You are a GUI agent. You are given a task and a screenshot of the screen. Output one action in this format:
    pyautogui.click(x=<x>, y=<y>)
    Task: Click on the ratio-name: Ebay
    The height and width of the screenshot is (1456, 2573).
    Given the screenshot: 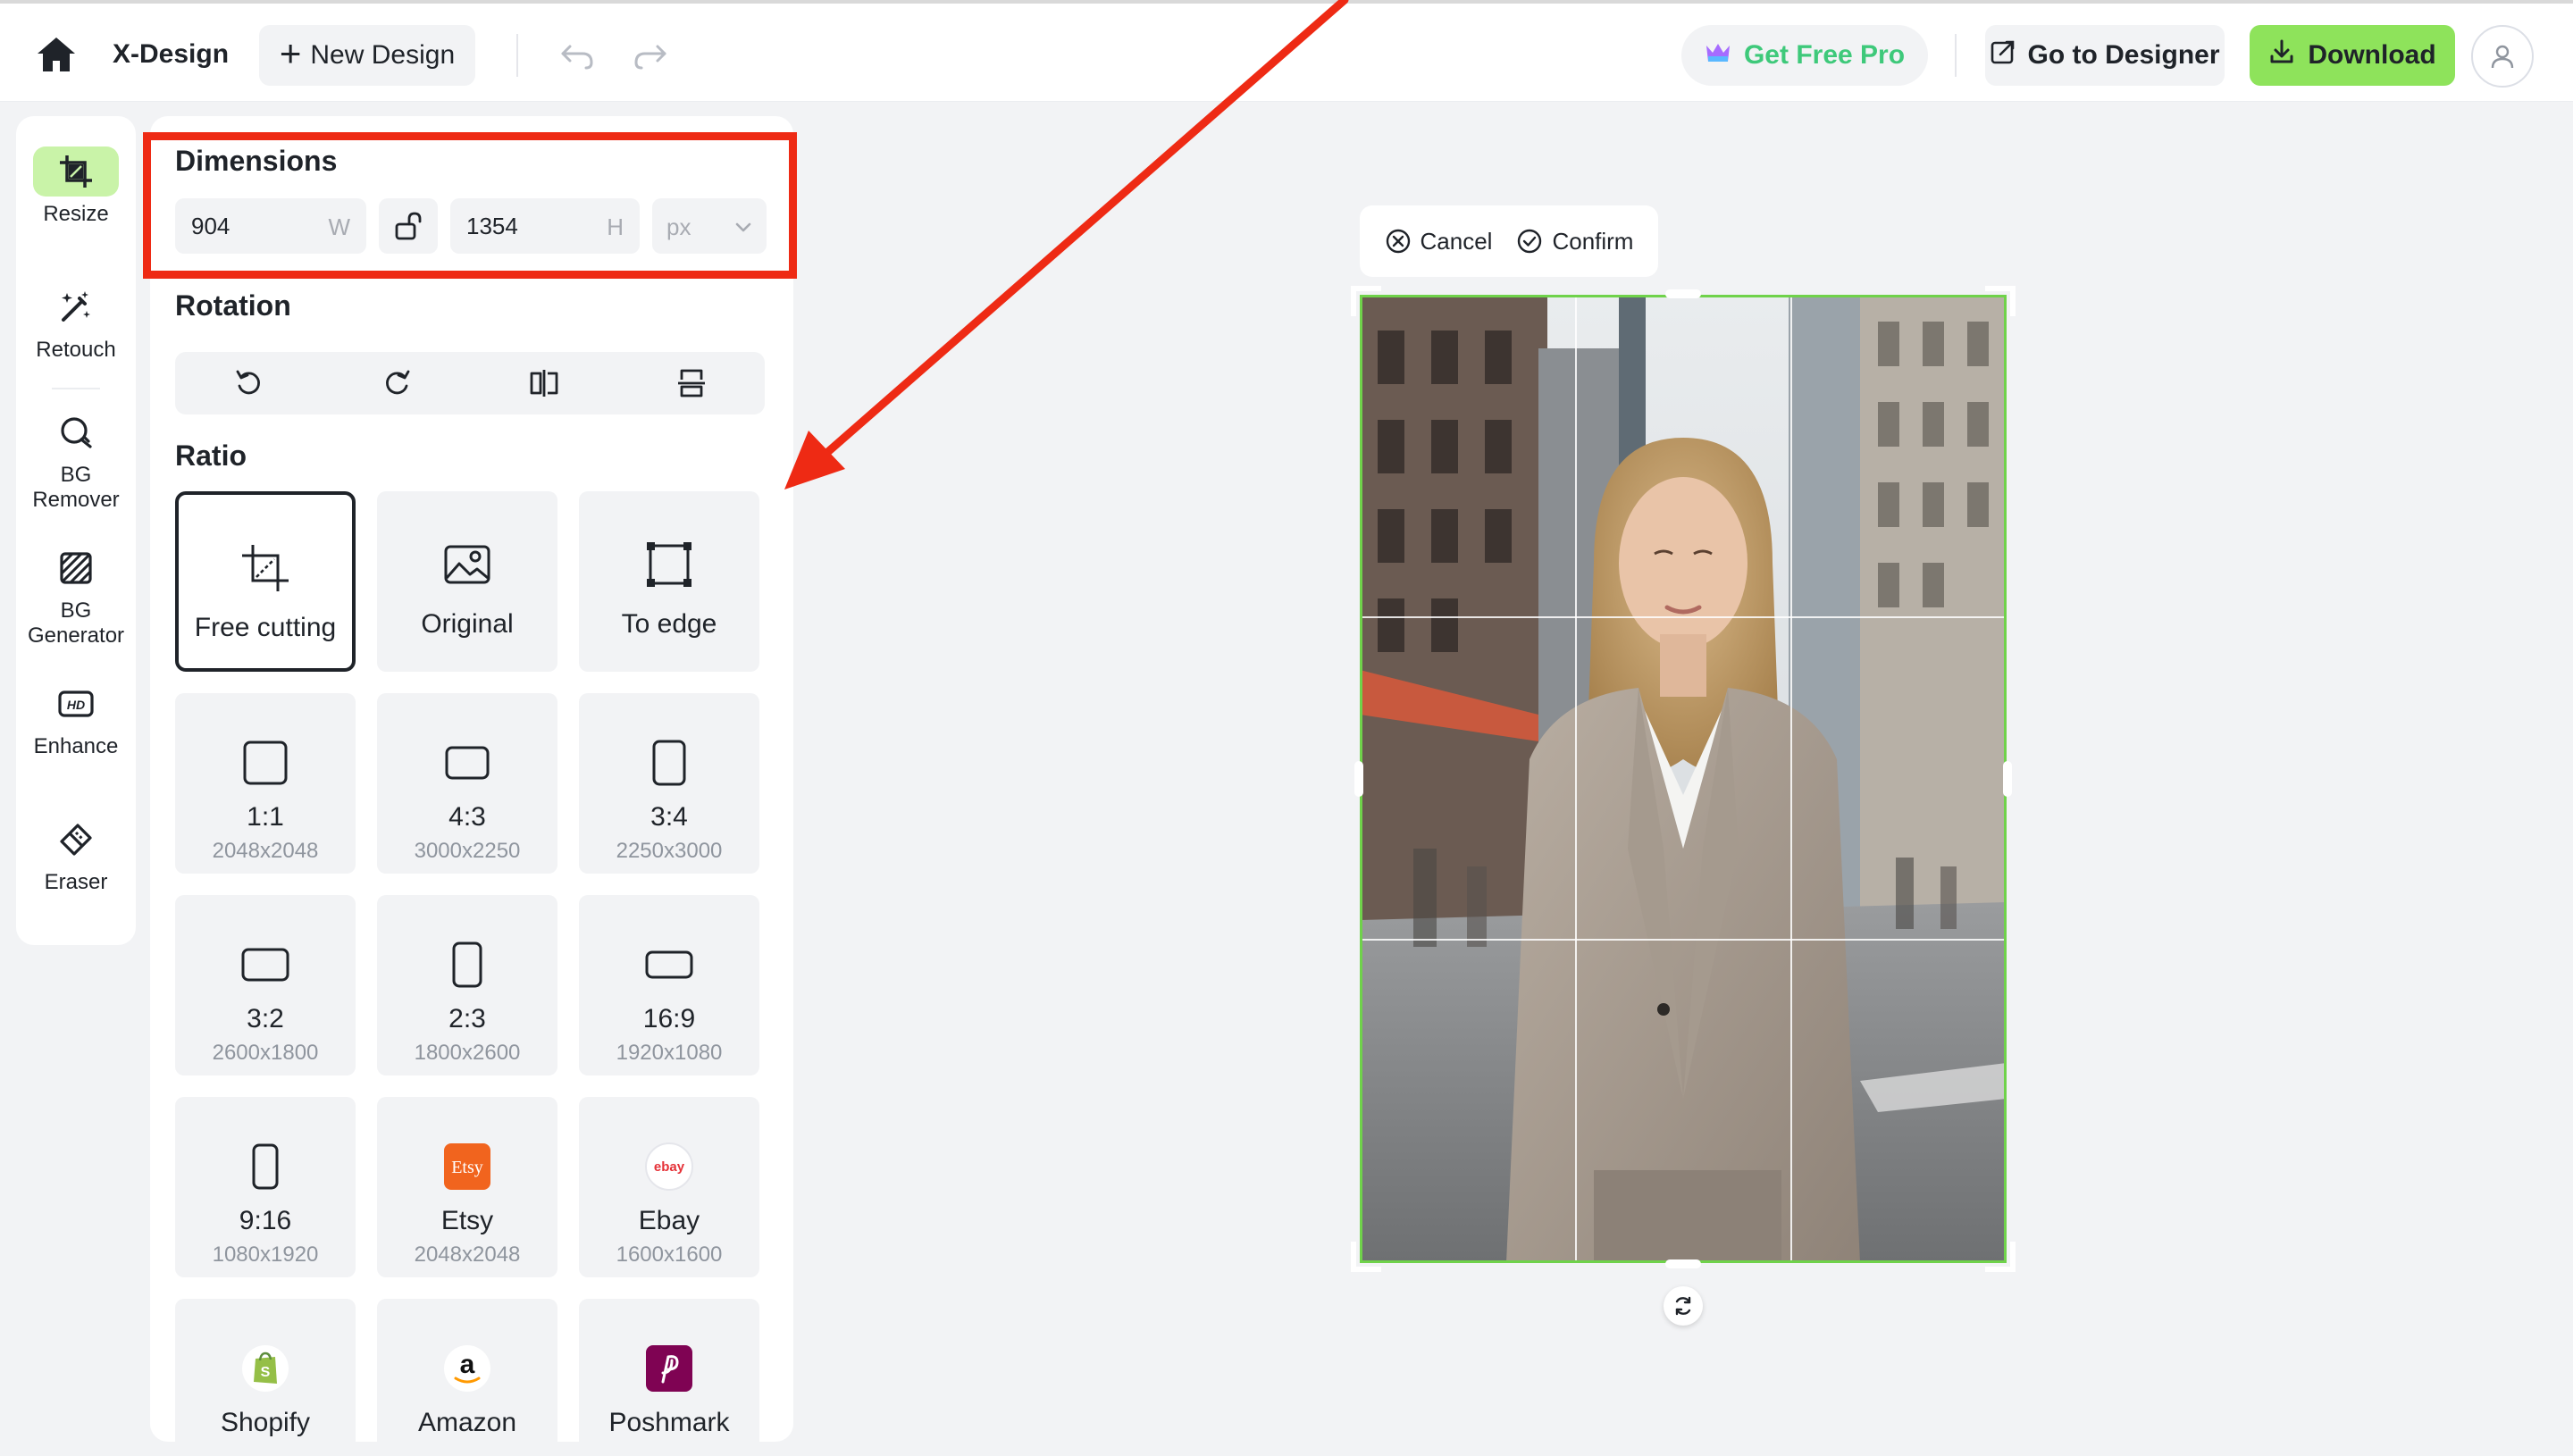 What is the action you would take?
    pyautogui.click(x=669, y=1220)
    